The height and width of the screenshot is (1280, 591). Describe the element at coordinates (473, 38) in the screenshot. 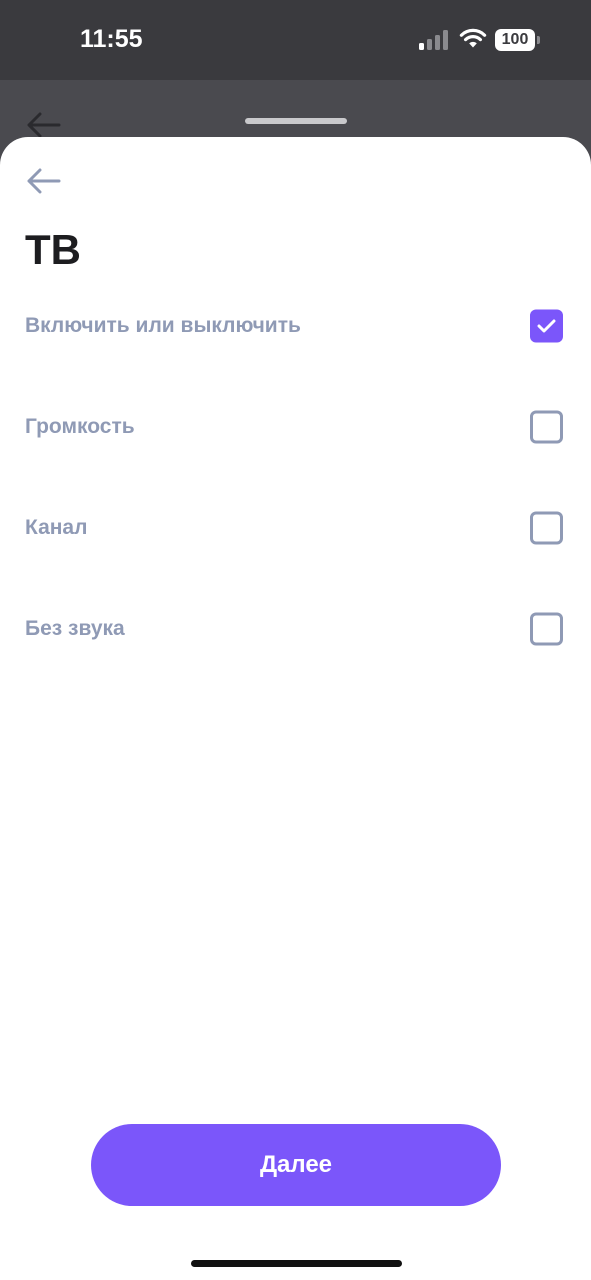

I see `wifi-icon` at that location.